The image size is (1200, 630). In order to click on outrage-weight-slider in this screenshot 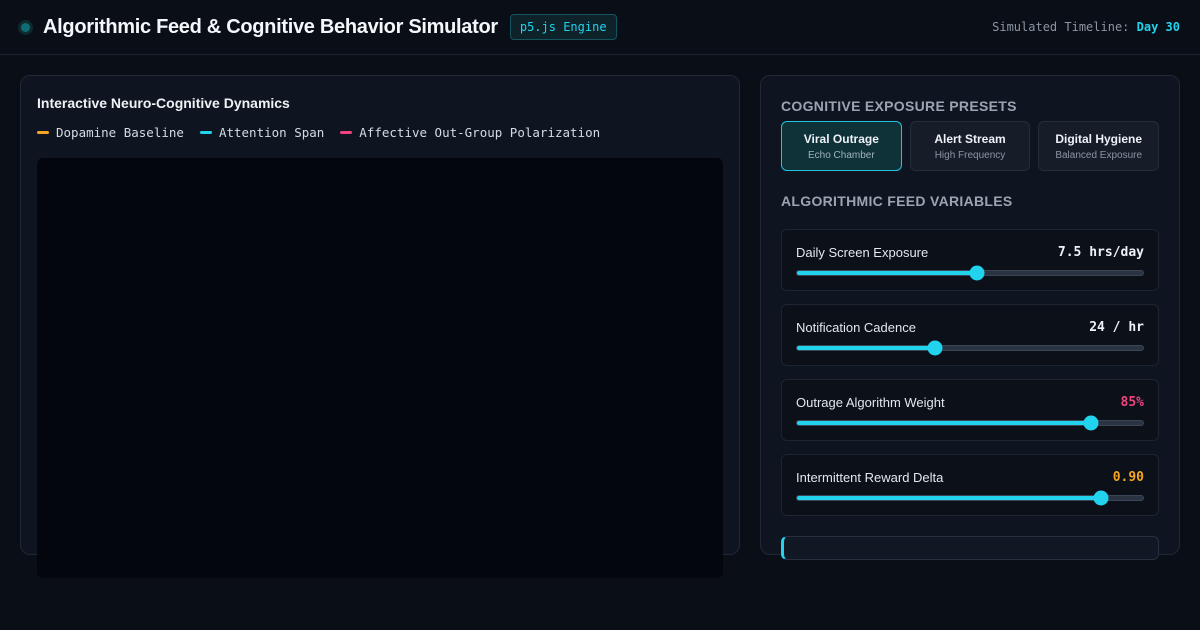, I will do `click(970, 423)`.